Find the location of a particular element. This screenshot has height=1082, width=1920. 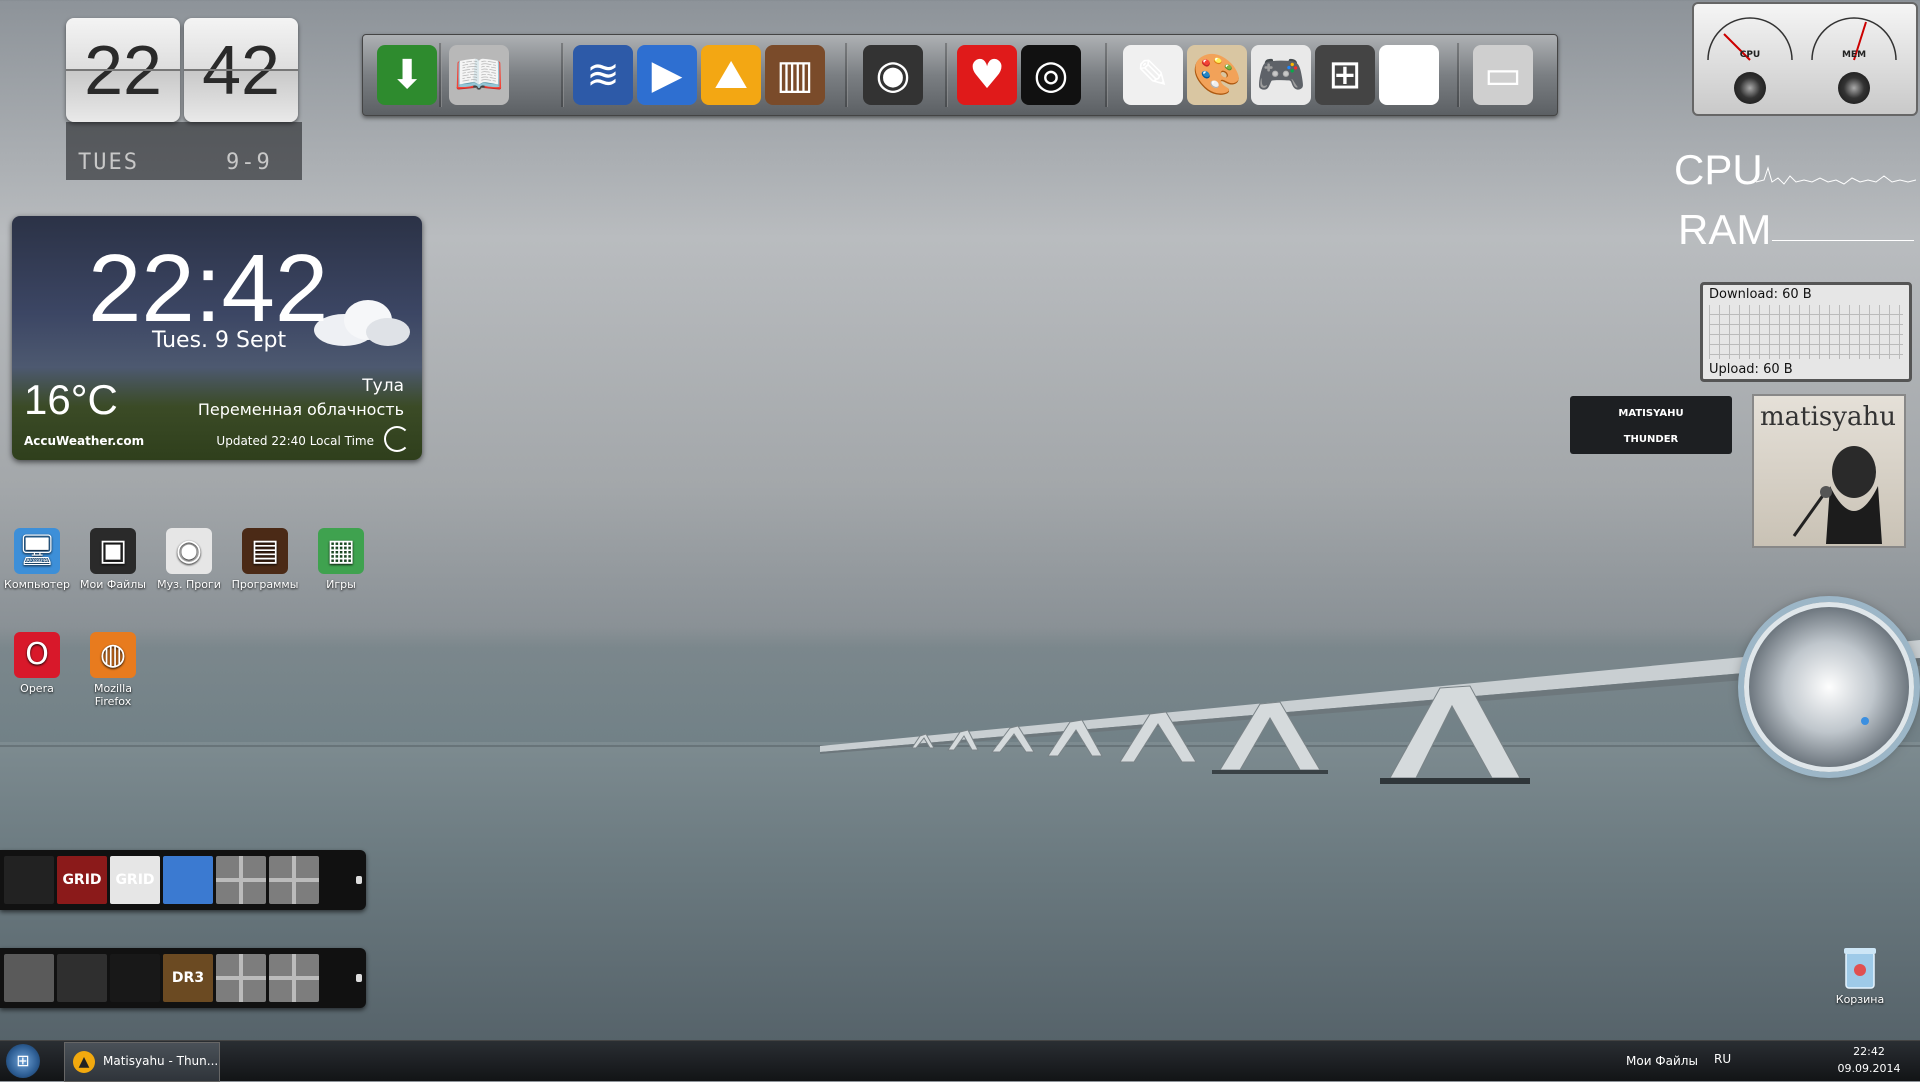

desktop-icon-label: Муз. Проги is located at coordinates (189, 584).